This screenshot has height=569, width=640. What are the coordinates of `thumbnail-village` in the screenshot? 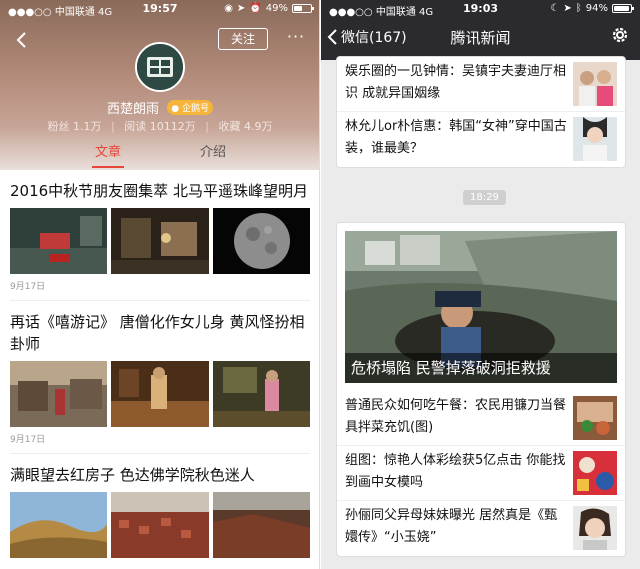 It's located at (59, 394).